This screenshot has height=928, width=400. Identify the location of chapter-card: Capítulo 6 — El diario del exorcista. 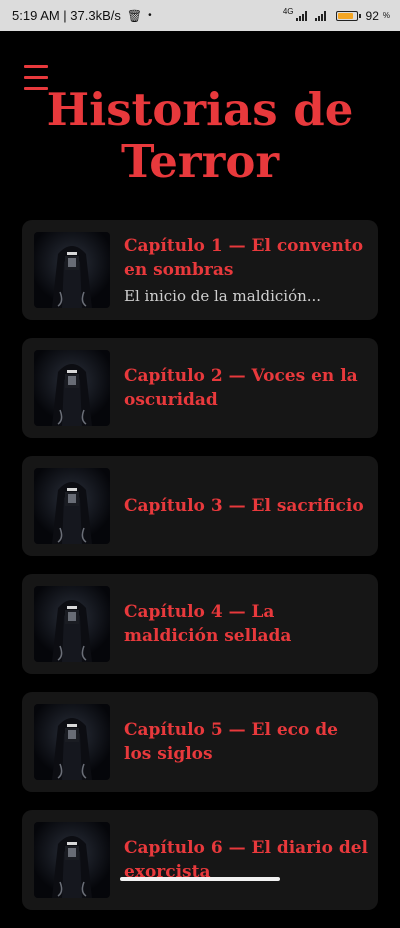
(200, 860).